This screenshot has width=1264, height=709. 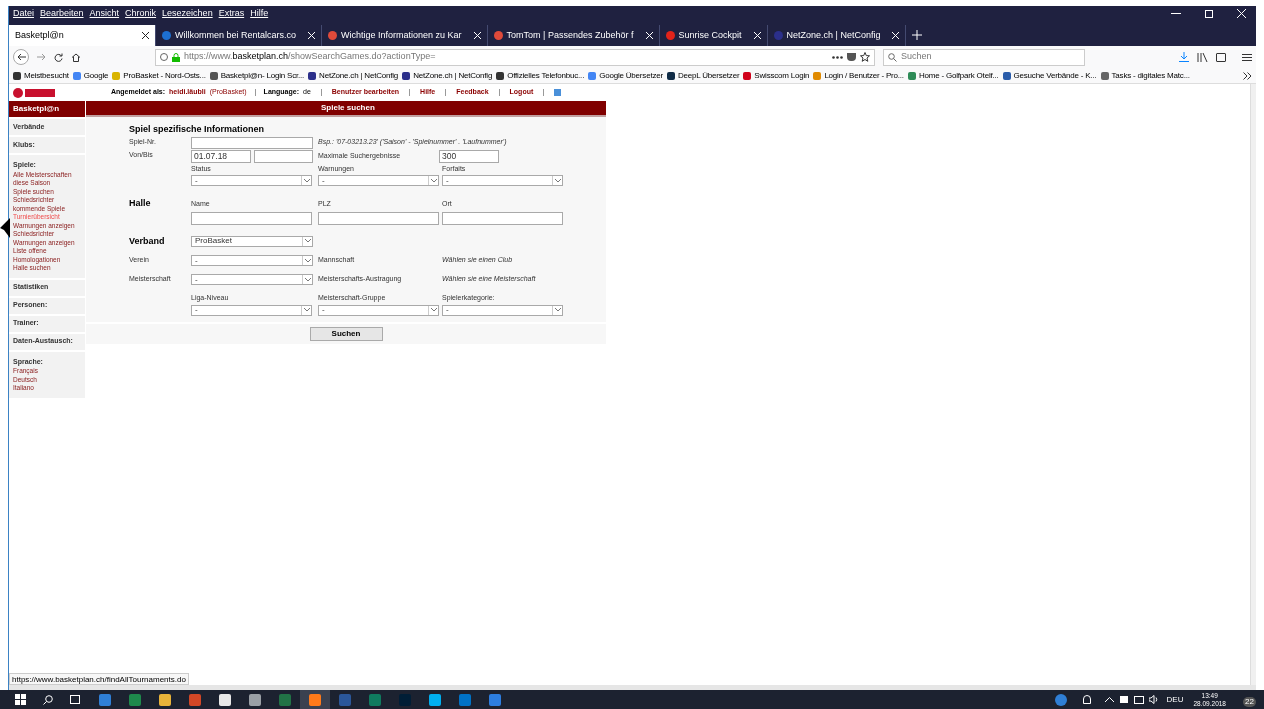 What do you see at coordinates (851, 57) in the screenshot?
I see `pocket-icon` at bounding box center [851, 57].